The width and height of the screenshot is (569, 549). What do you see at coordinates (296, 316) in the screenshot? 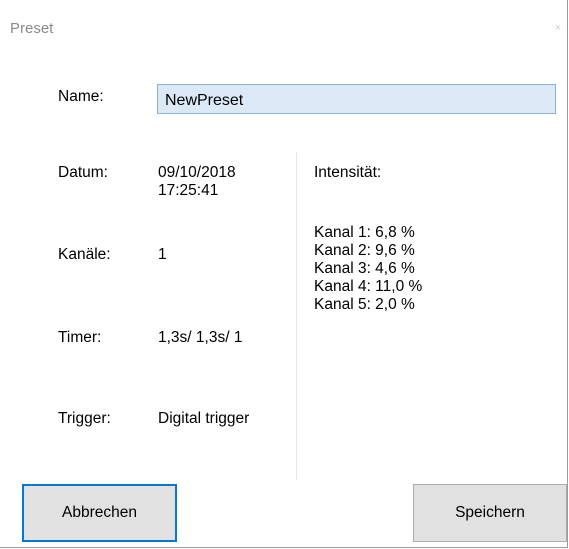
I see `section-divider` at bounding box center [296, 316].